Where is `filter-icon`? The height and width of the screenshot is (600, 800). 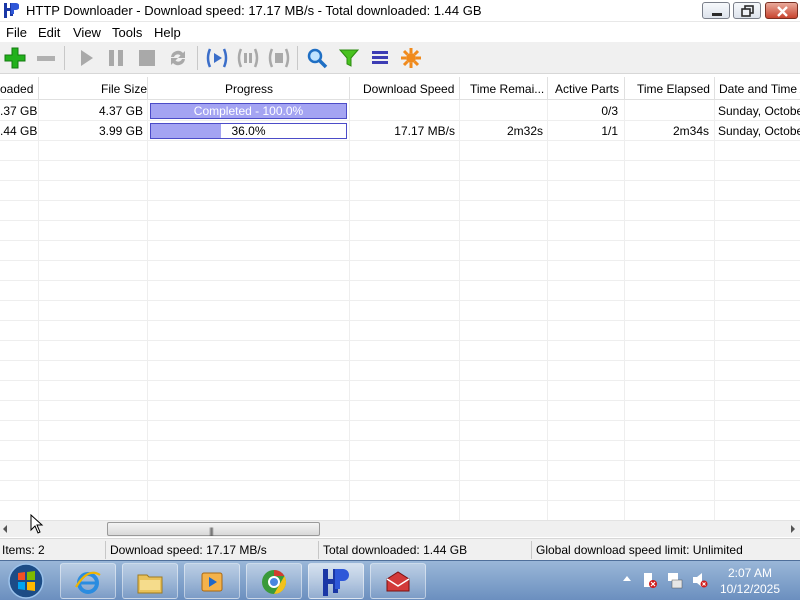 filter-icon is located at coordinates (349, 58).